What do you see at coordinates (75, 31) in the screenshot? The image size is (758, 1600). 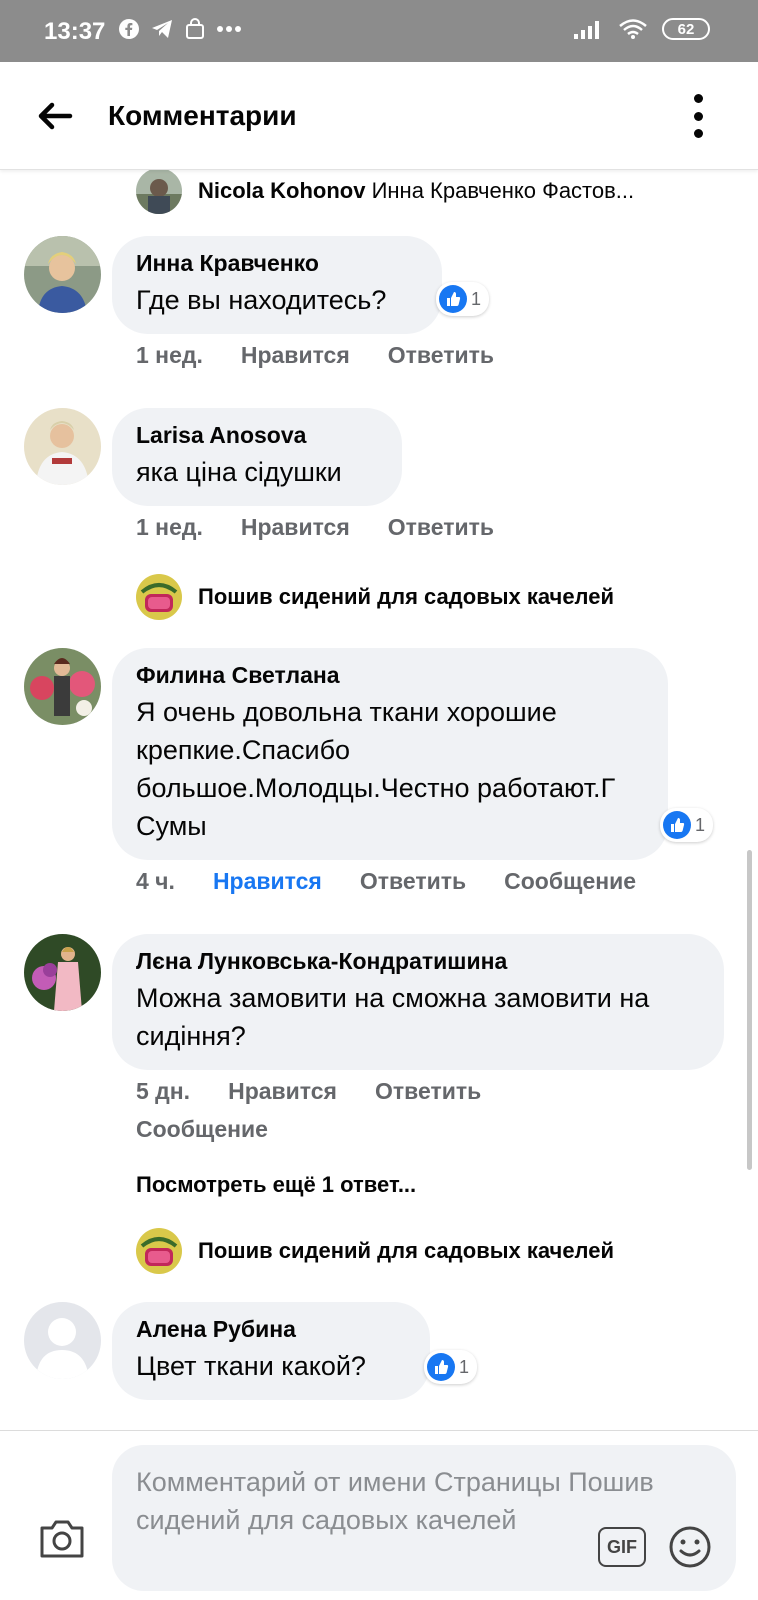 I see `clock: 13:37` at bounding box center [75, 31].